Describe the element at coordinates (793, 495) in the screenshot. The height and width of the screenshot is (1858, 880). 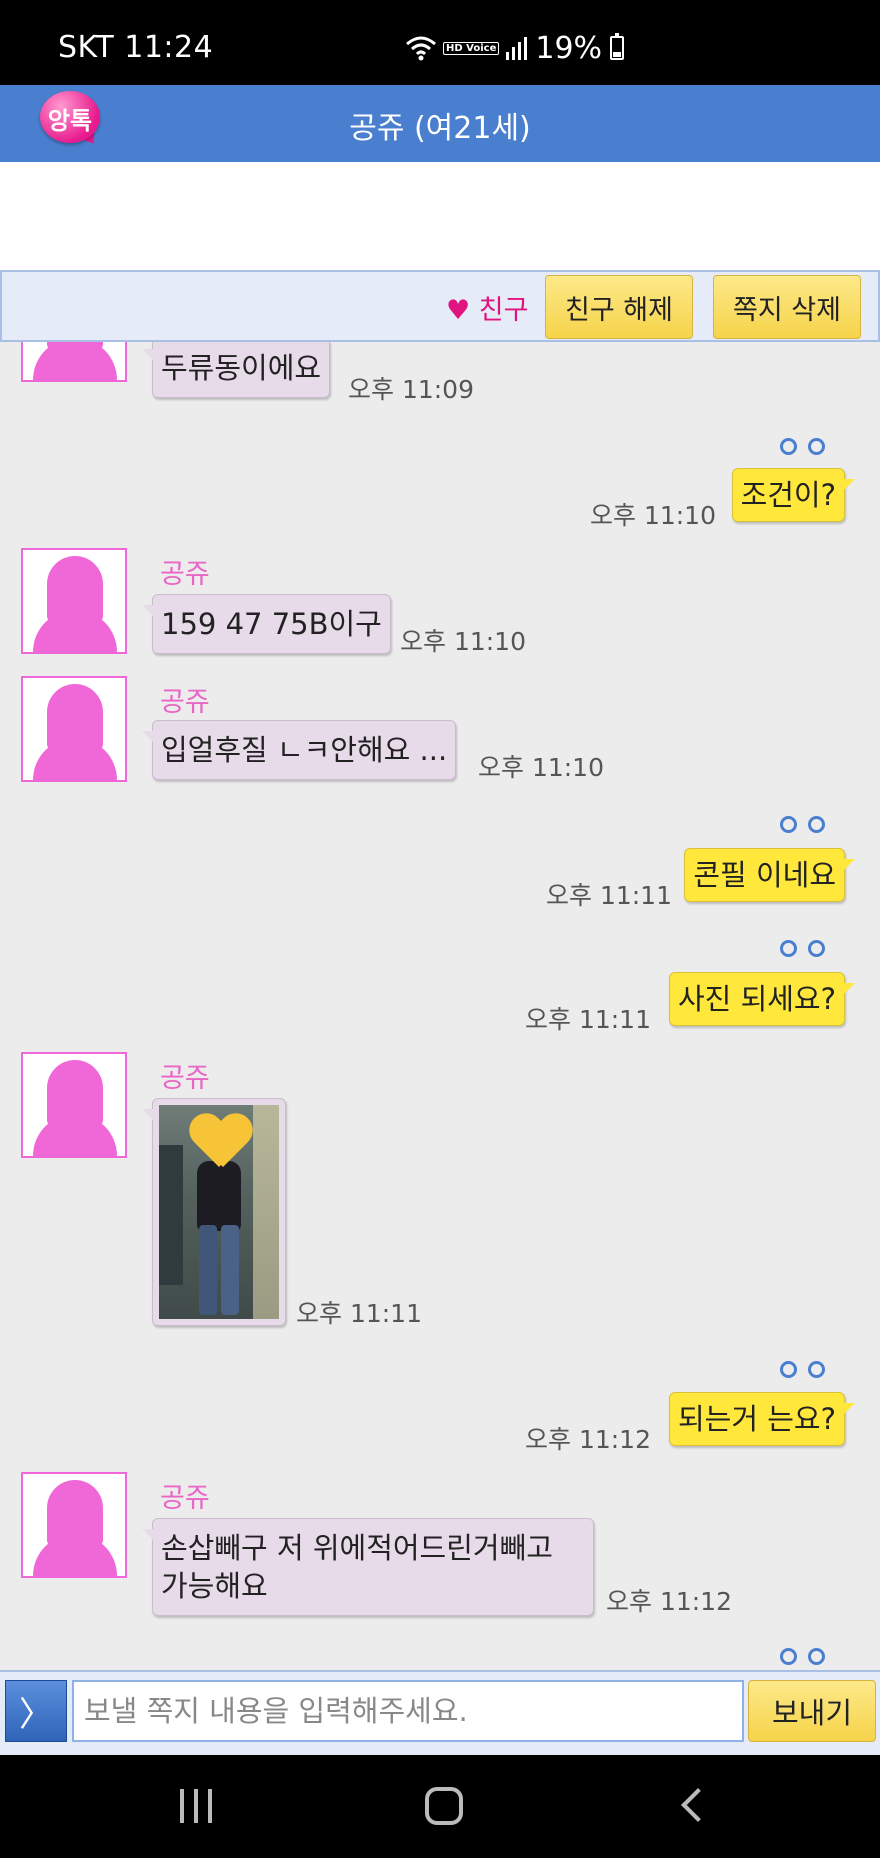
I see `outgoing-message: 조건이?` at that location.